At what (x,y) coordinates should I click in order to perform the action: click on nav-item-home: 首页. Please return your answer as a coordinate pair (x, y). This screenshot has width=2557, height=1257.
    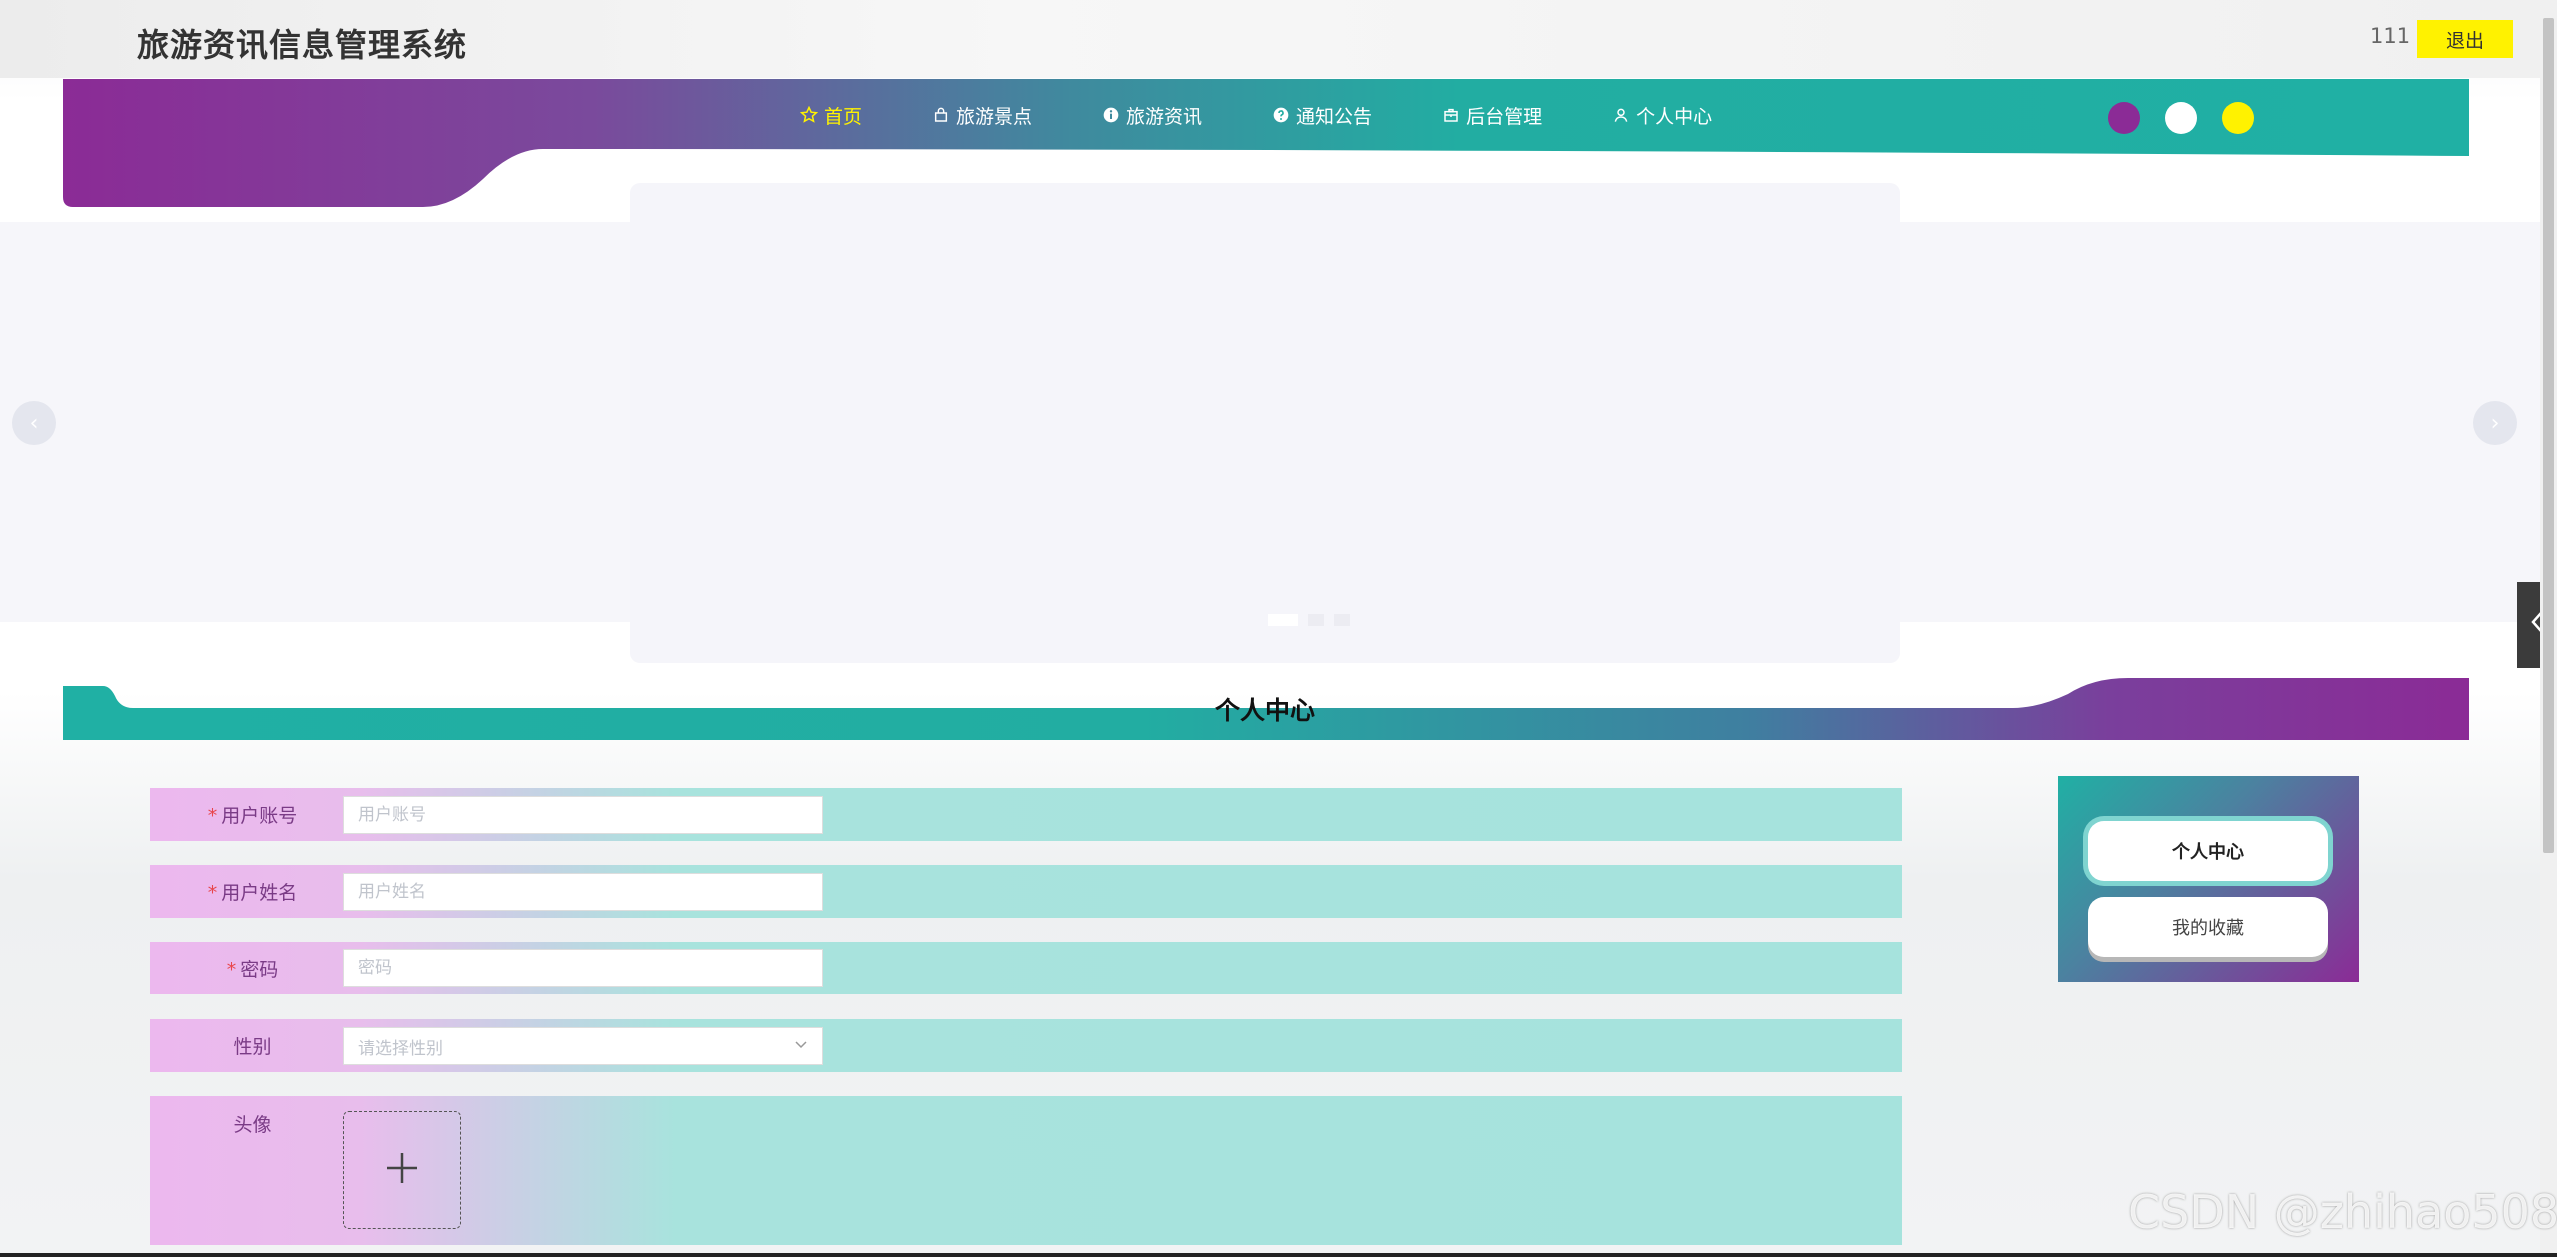
    Looking at the image, I should click on (831, 115).